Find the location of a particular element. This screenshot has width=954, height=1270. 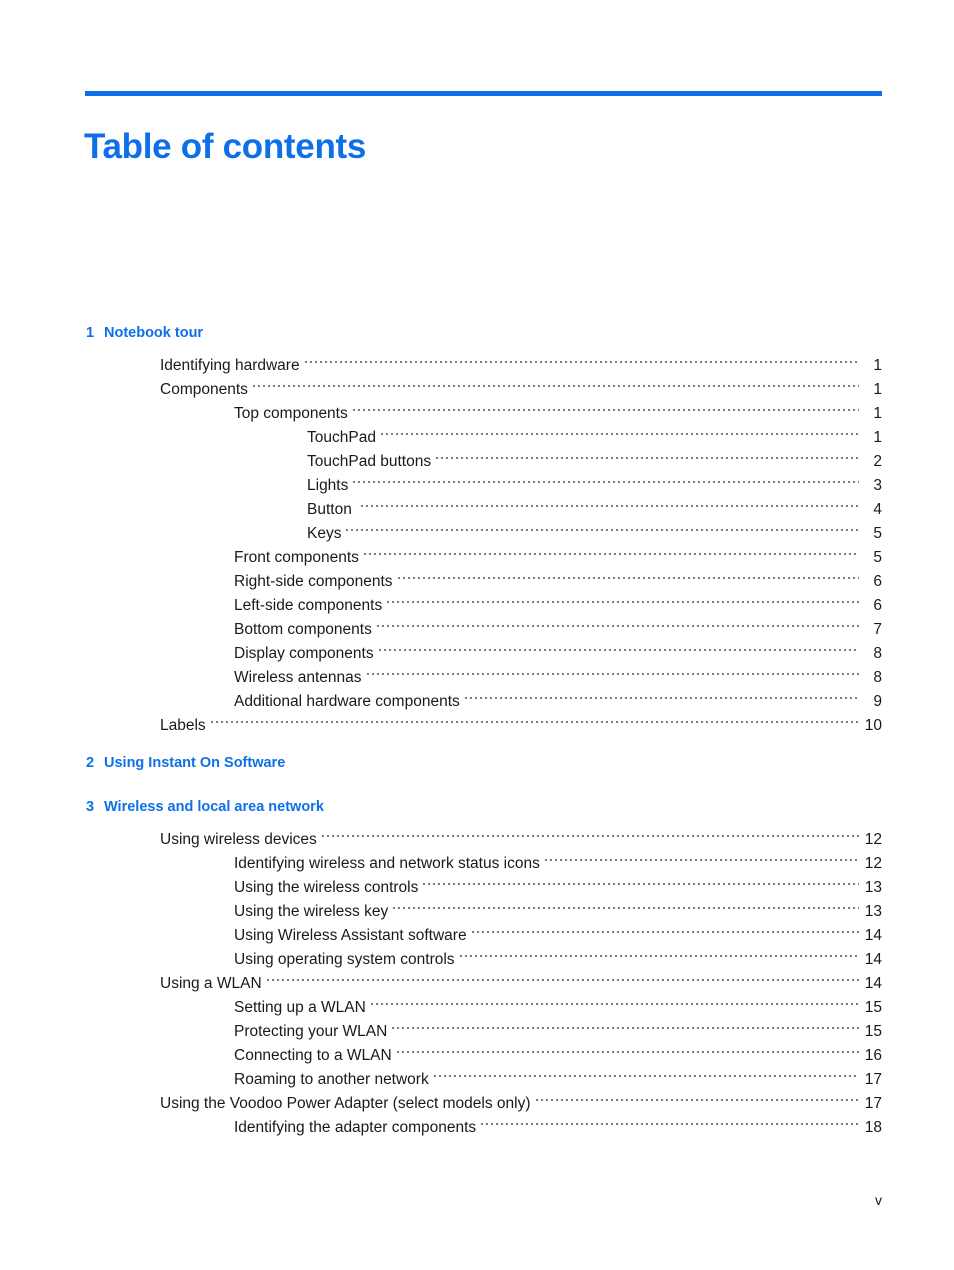

toc-entry-label: Components is located at coordinates (204, 389).